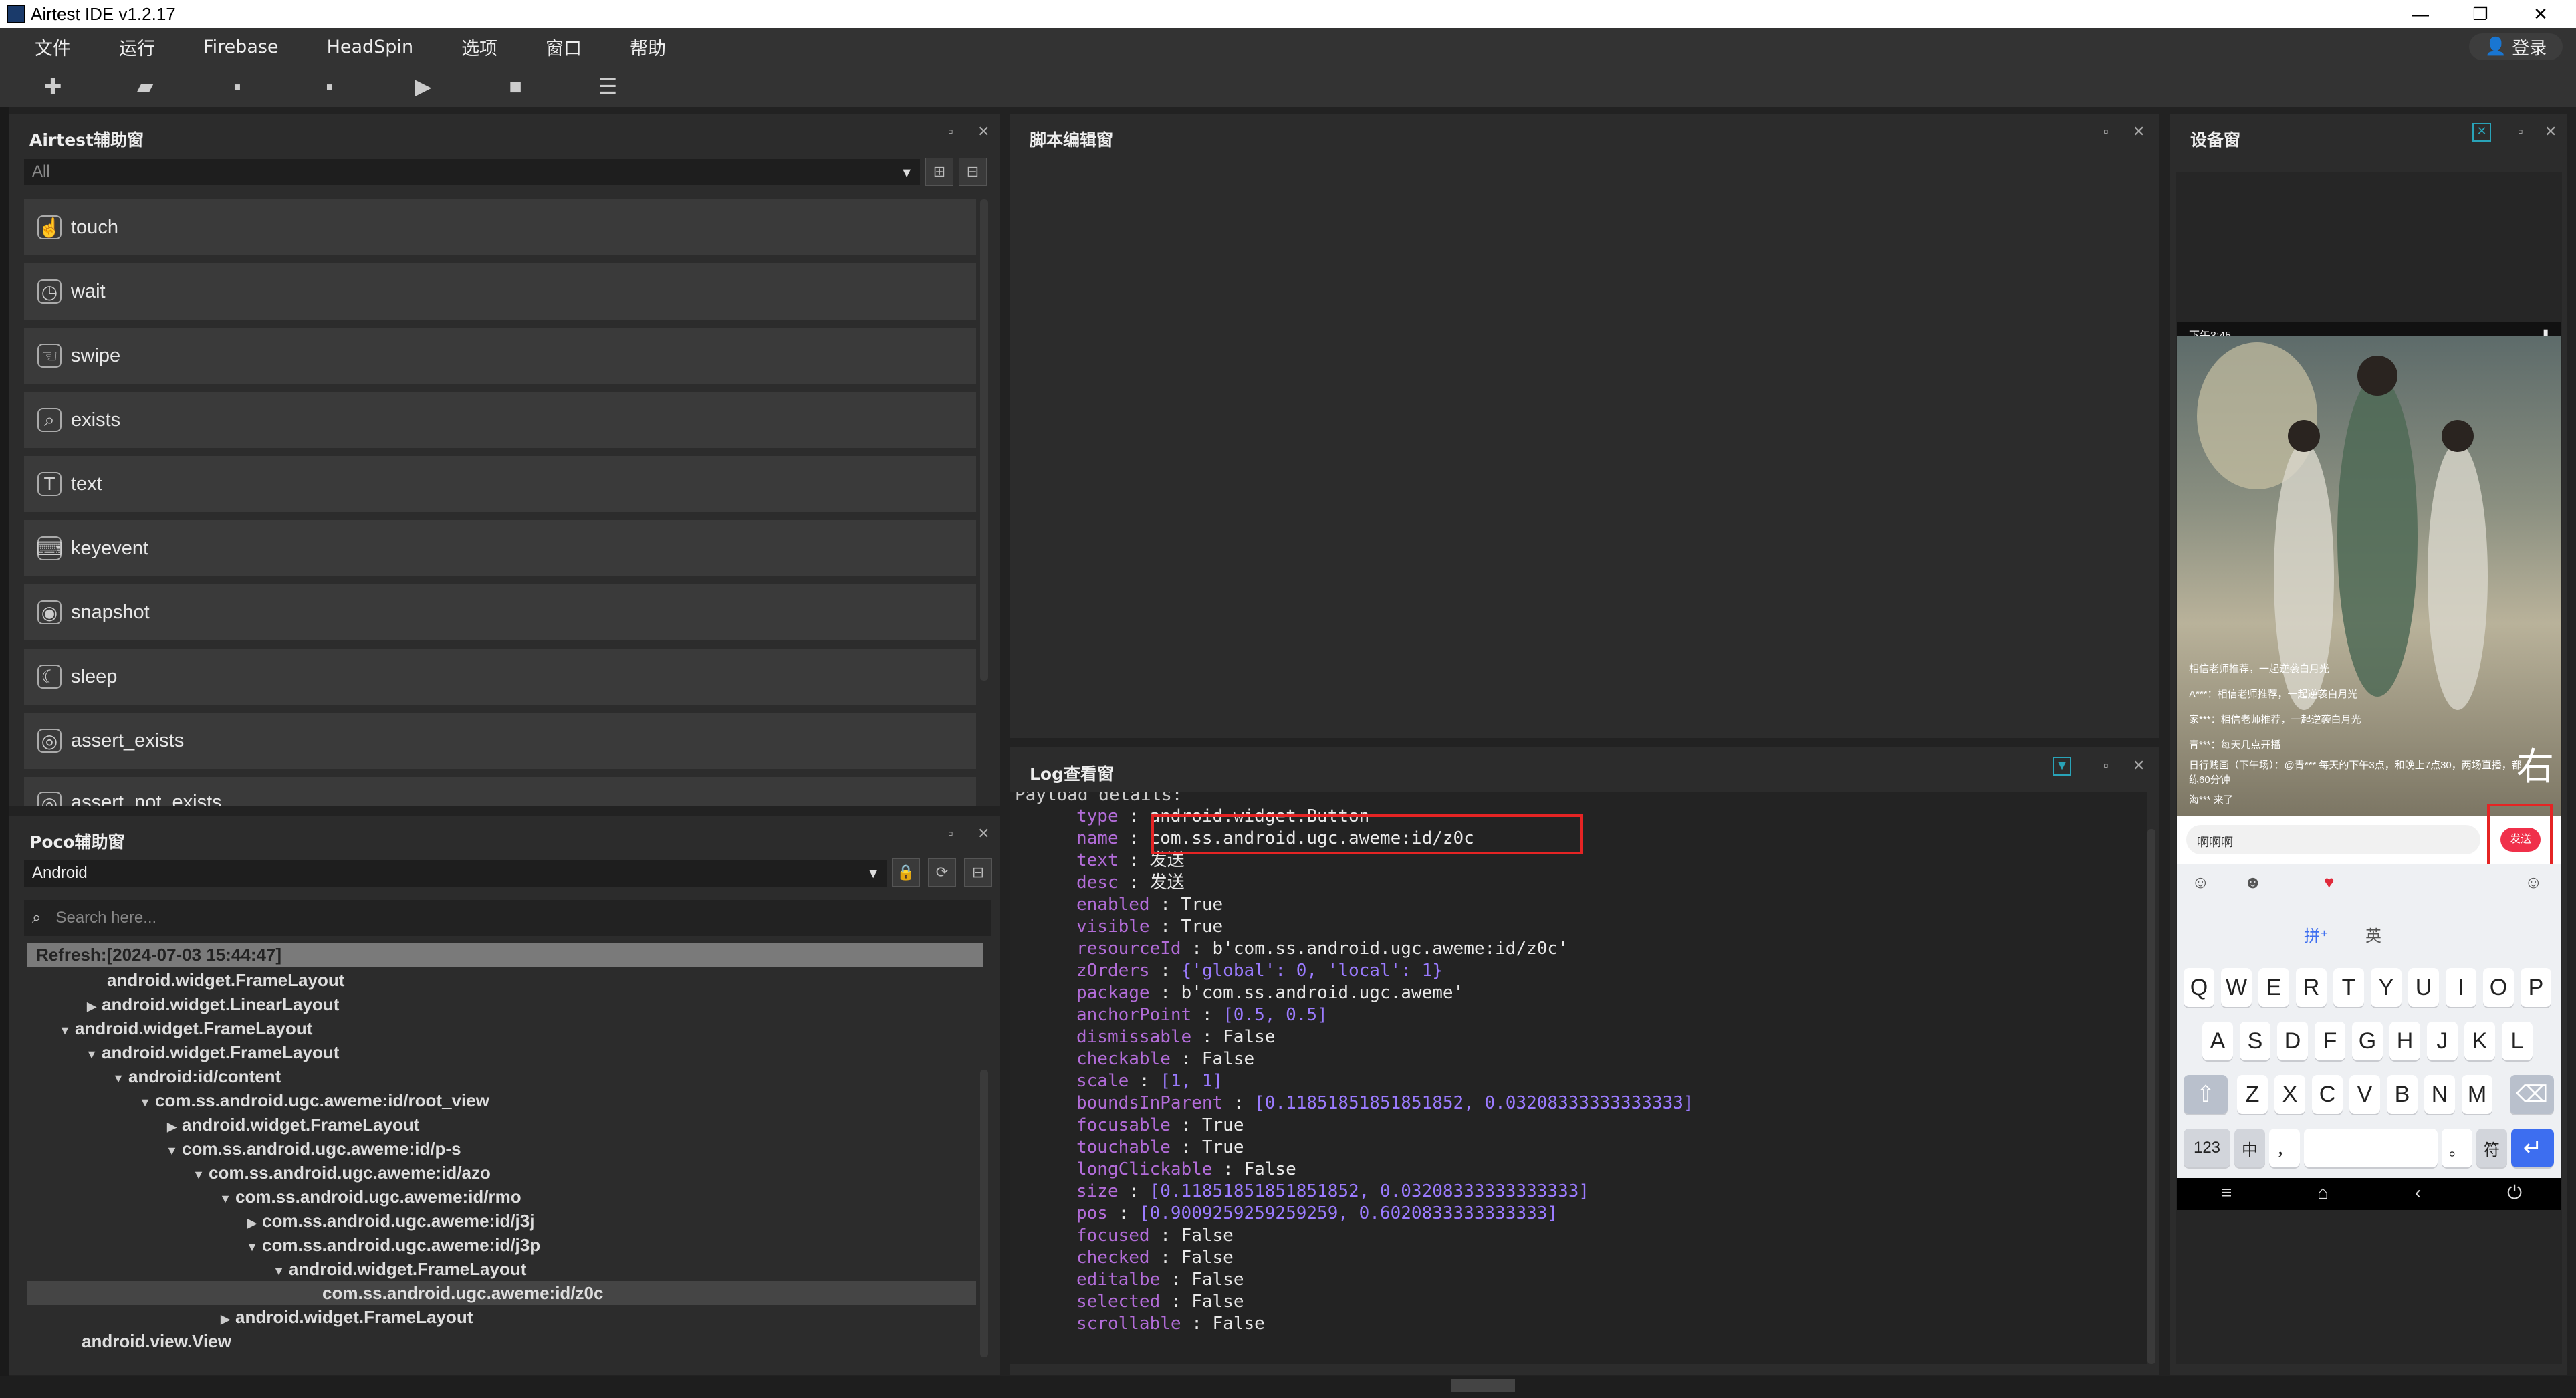 Image resolution: width=2576 pixels, height=1398 pixels. Describe the element at coordinates (500, 612) in the screenshot. I see `api-item-snapshot: ◉ snapshot` at that location.